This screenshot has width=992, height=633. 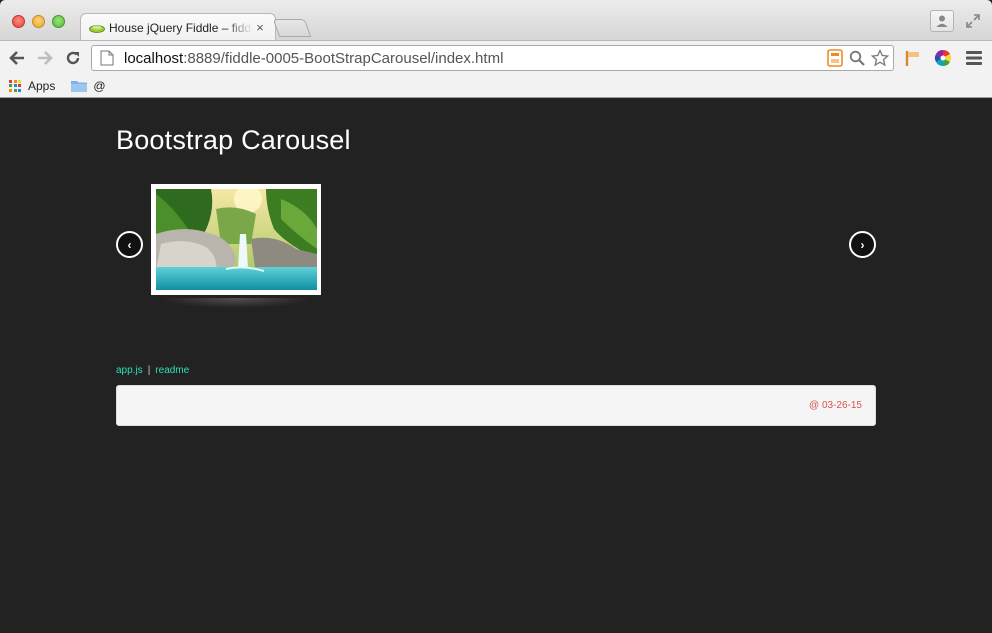 I want to click on reload-icon, so click(x=73, y=58).